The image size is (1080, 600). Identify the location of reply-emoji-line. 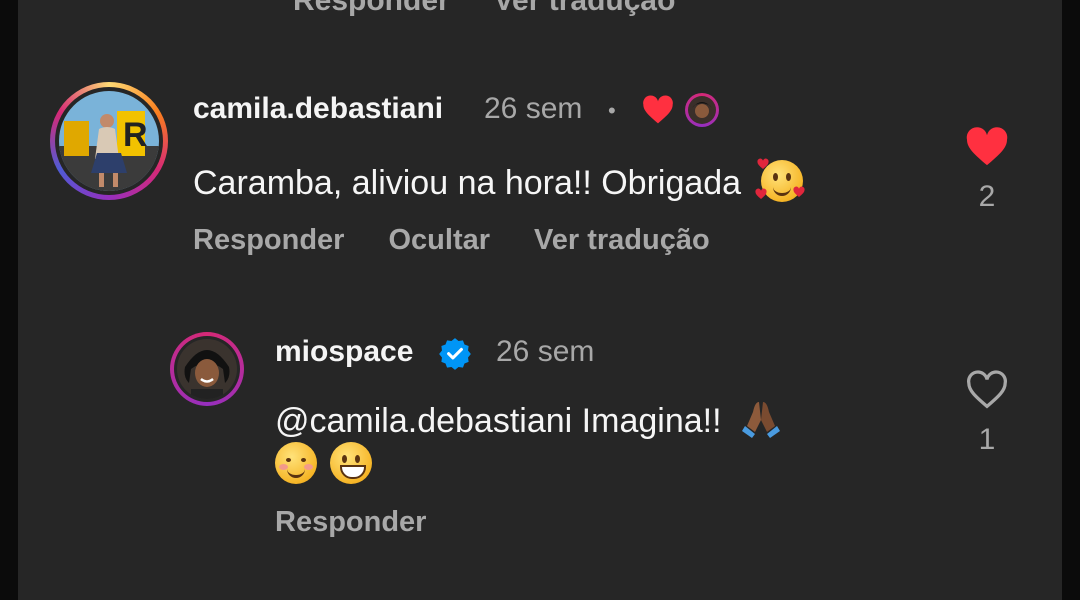
(324, 463).